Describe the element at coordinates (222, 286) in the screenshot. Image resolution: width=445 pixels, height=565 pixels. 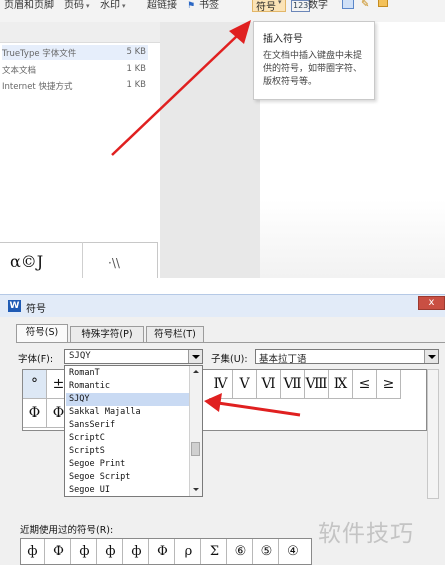
I see `screenshot-gap` at that location.